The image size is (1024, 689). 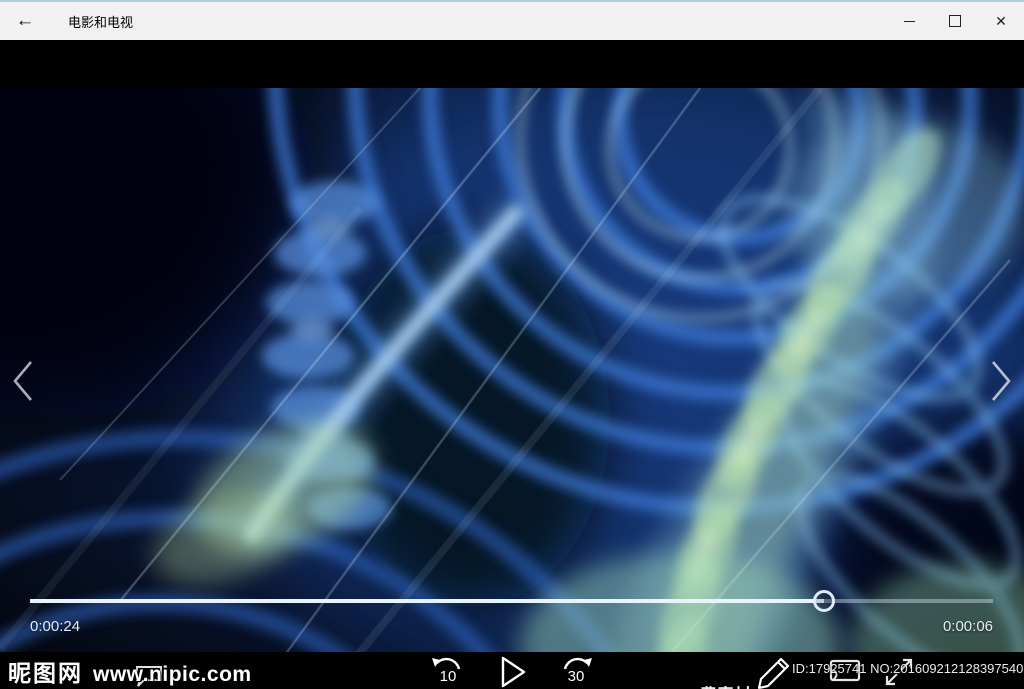 I want to click on window-title: 电影和电视, so click(x=101, y=22).